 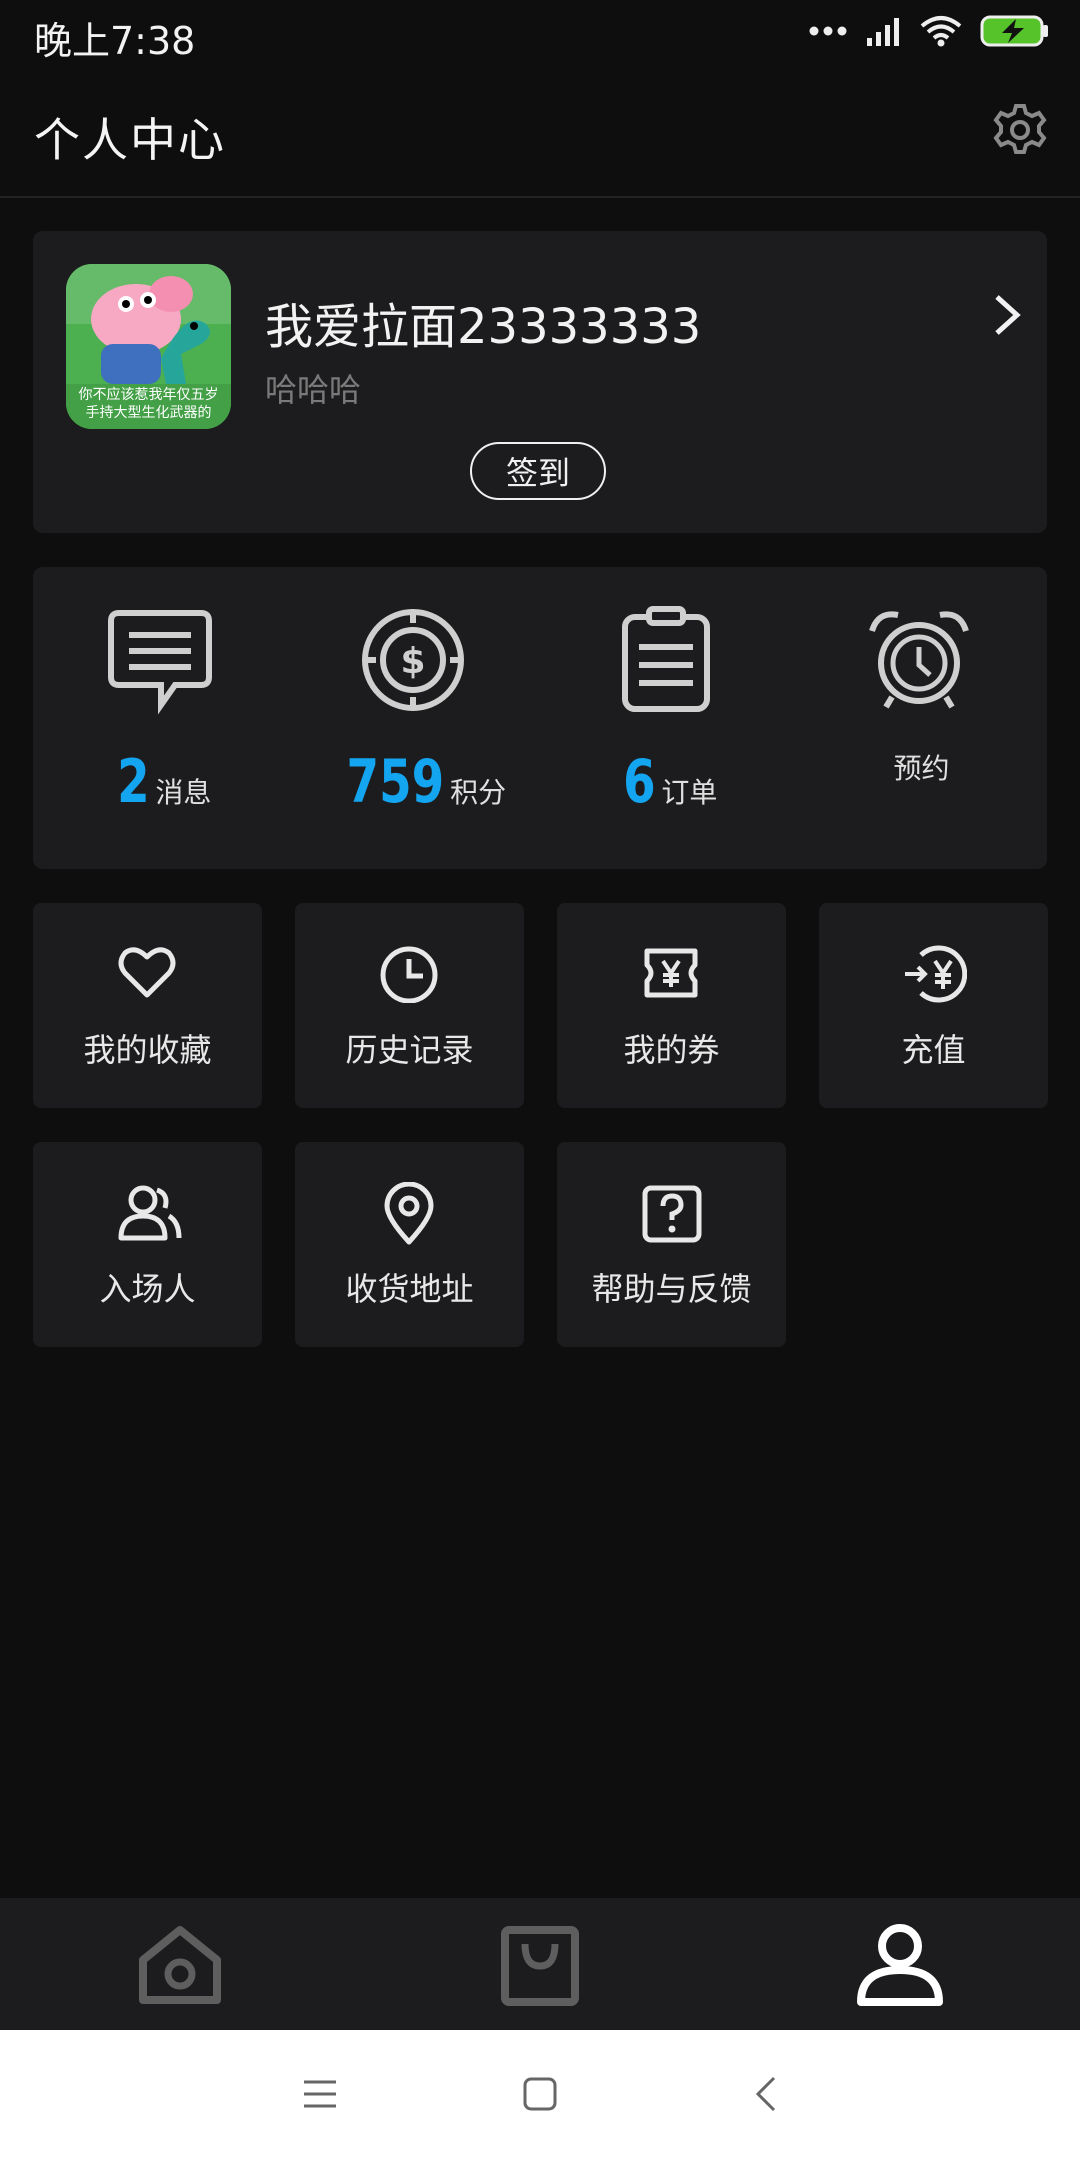 What do you see at coordinates (828, 31) in the screenshot?
I see `more-dots-icon` at bounding box center [828, 31].